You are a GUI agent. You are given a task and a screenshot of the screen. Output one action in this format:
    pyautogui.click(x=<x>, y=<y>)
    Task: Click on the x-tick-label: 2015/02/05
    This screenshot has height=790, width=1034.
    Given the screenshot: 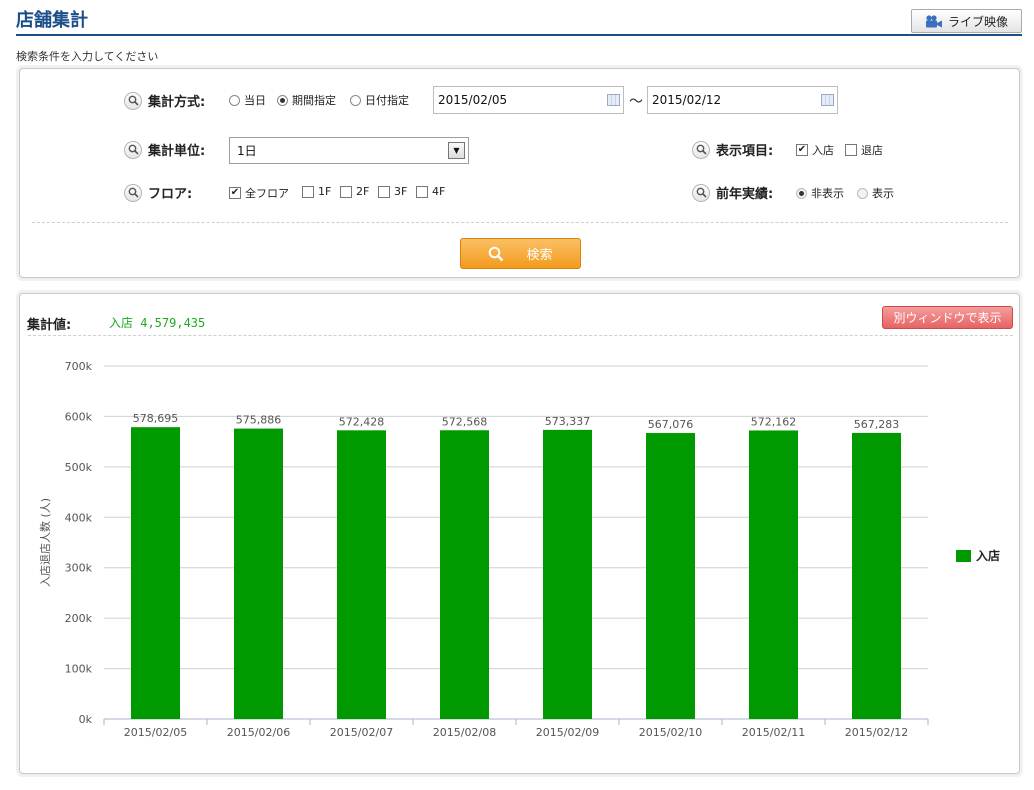 What is the action you would take?
    pyautogui.click(x=155, y=732)
    